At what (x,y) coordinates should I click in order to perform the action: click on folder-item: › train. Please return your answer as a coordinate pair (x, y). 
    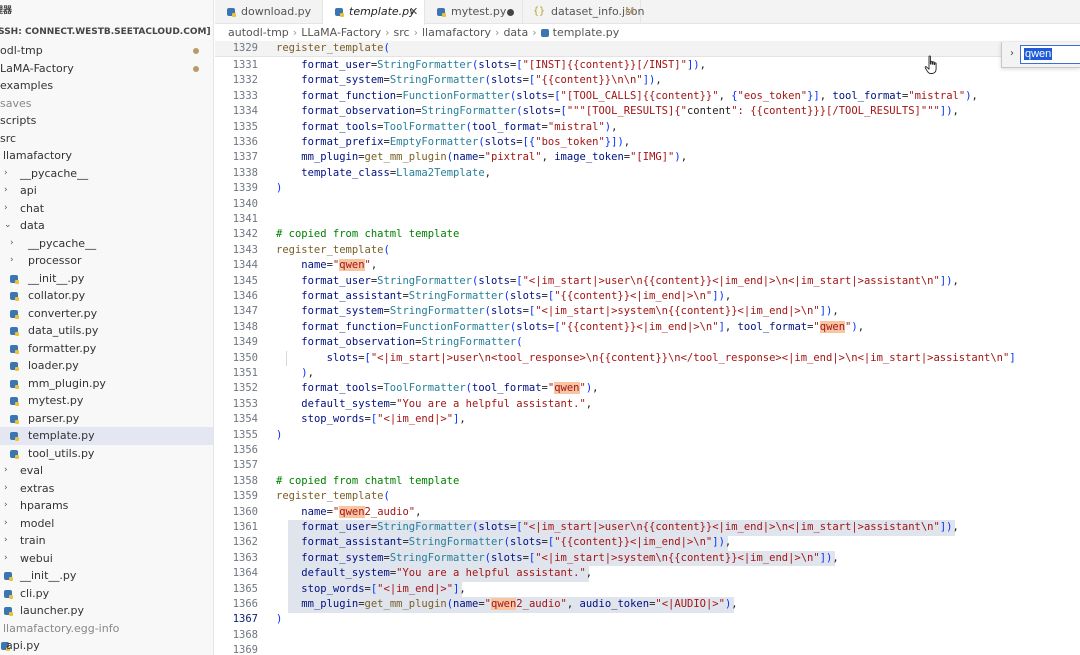
    Looking at the image, I should click on (106, 541).